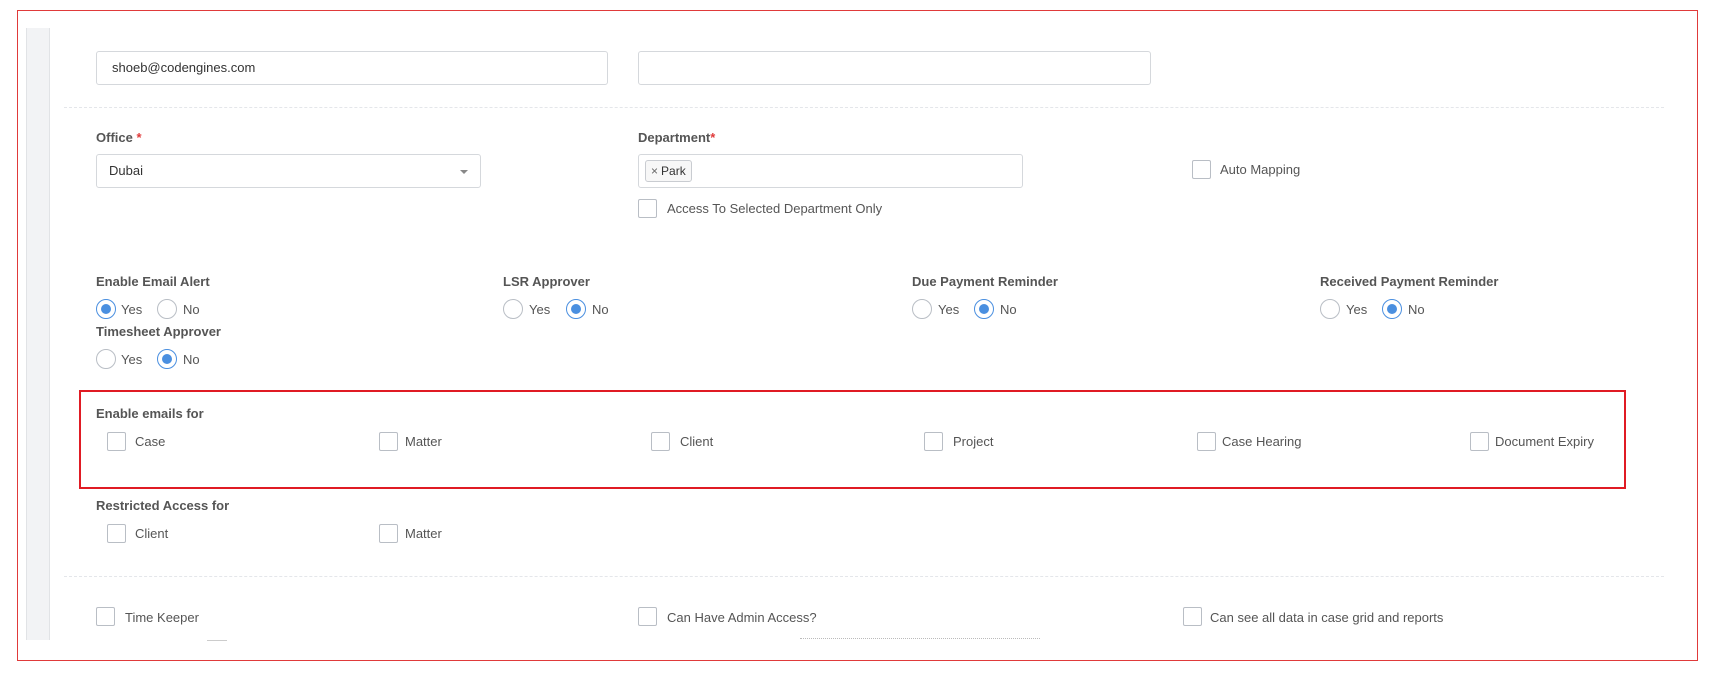 The height and width of the screenshot is (678, 1714). Describe the element at coordinates (1409, 281) in the screenshot. I see `received-payment-reminder-label: Received Payment Reminder` at that location.